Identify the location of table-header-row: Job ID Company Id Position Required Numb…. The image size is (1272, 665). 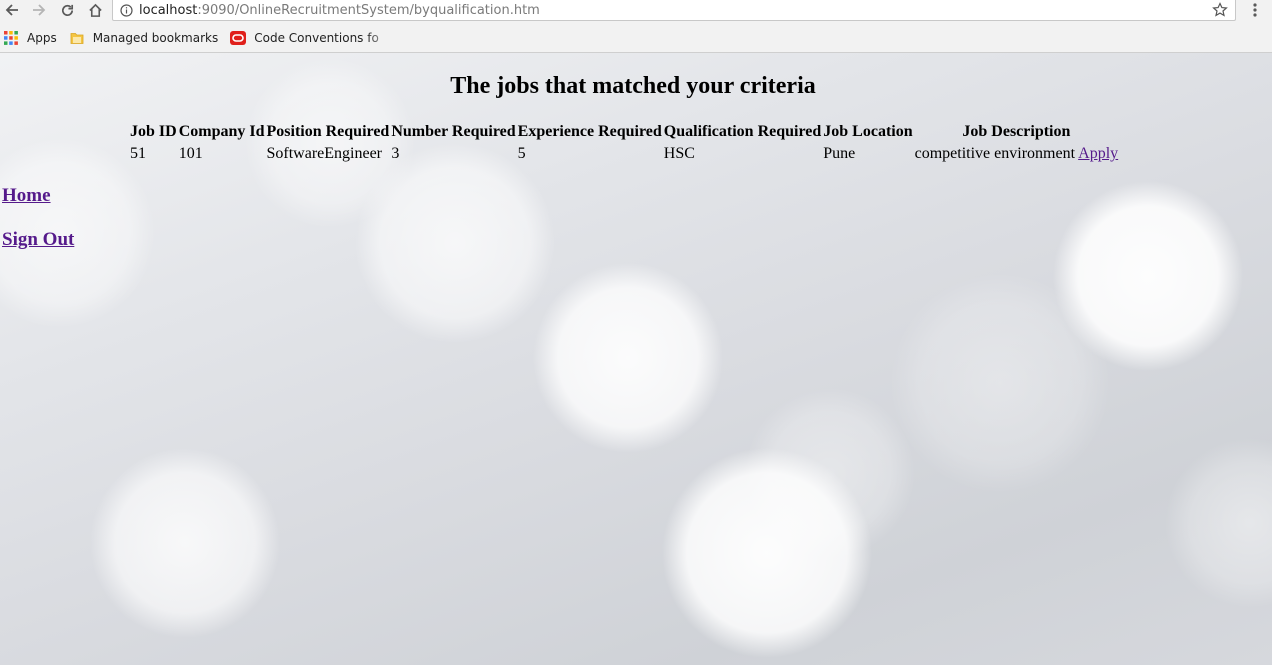
(624, 132).